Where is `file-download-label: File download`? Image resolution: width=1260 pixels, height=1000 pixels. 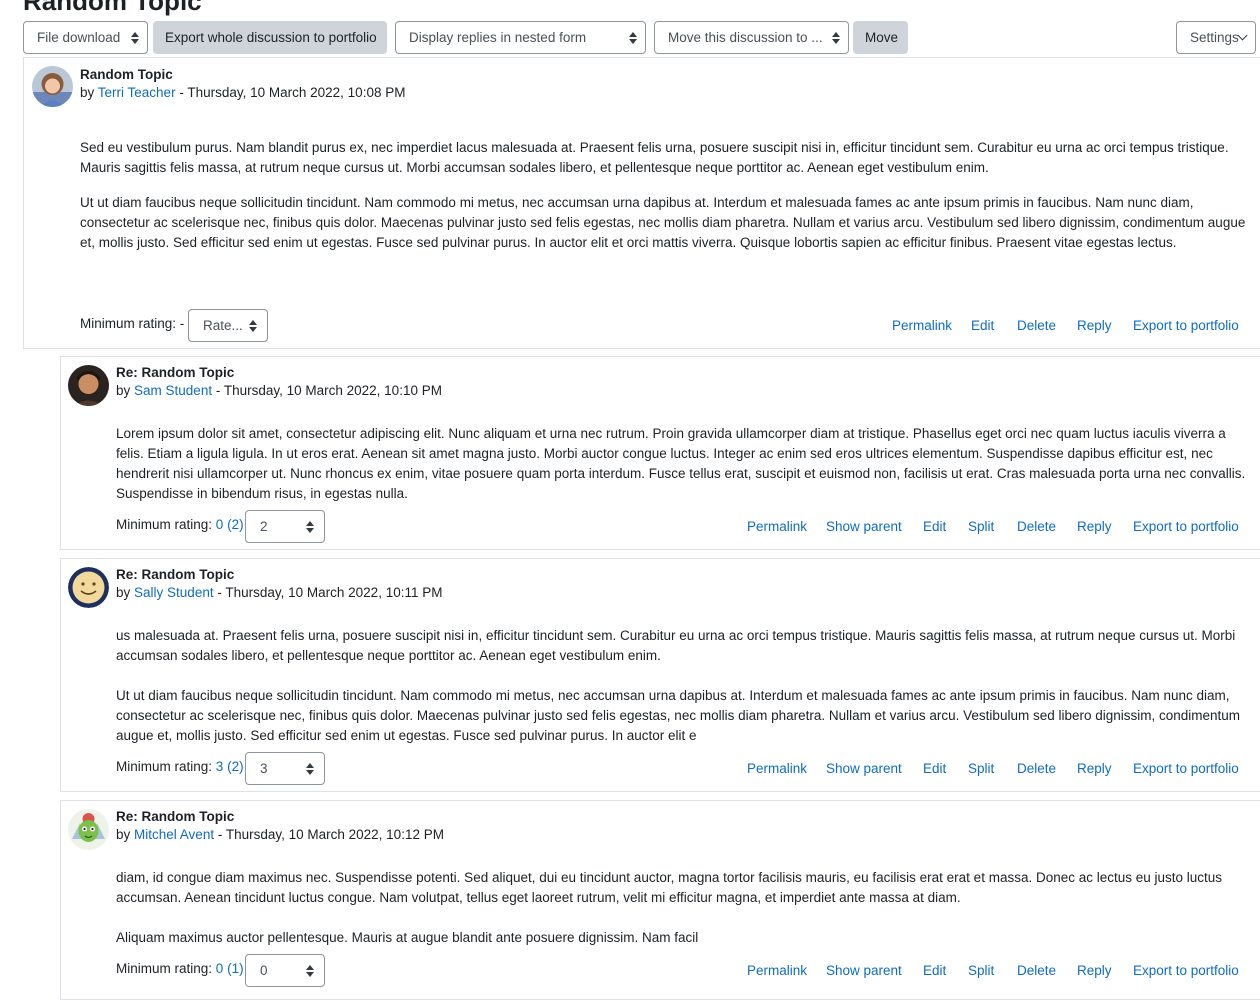 file-download-label: File download is located at coordinates (79, 37).